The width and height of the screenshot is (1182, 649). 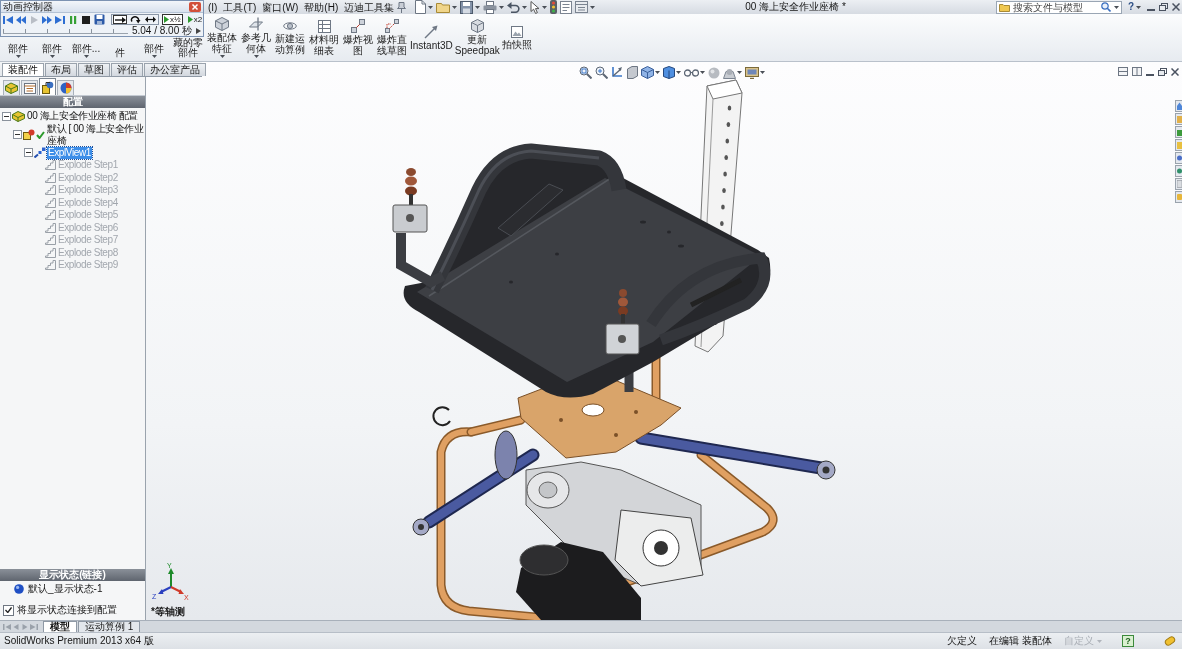 I want to click on document-icon, so click(x=420, y=7).